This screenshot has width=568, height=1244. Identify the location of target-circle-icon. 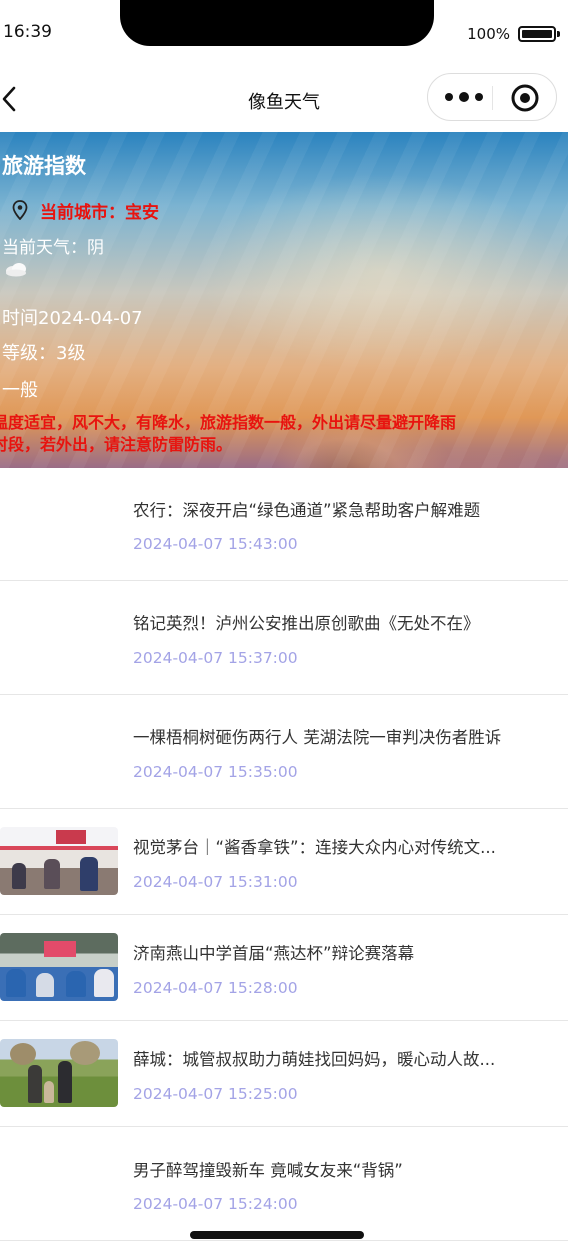
(525, 98).